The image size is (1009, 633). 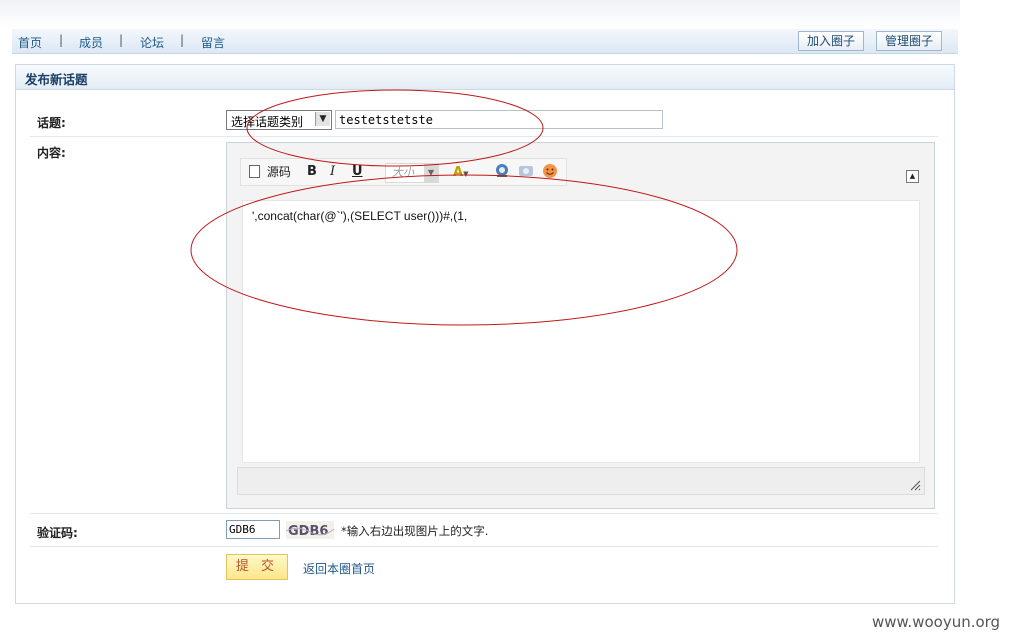 What do you see at coordinates (254, 171) in the screenshot?
I see `document-icon` at bounding box center [254, 171].